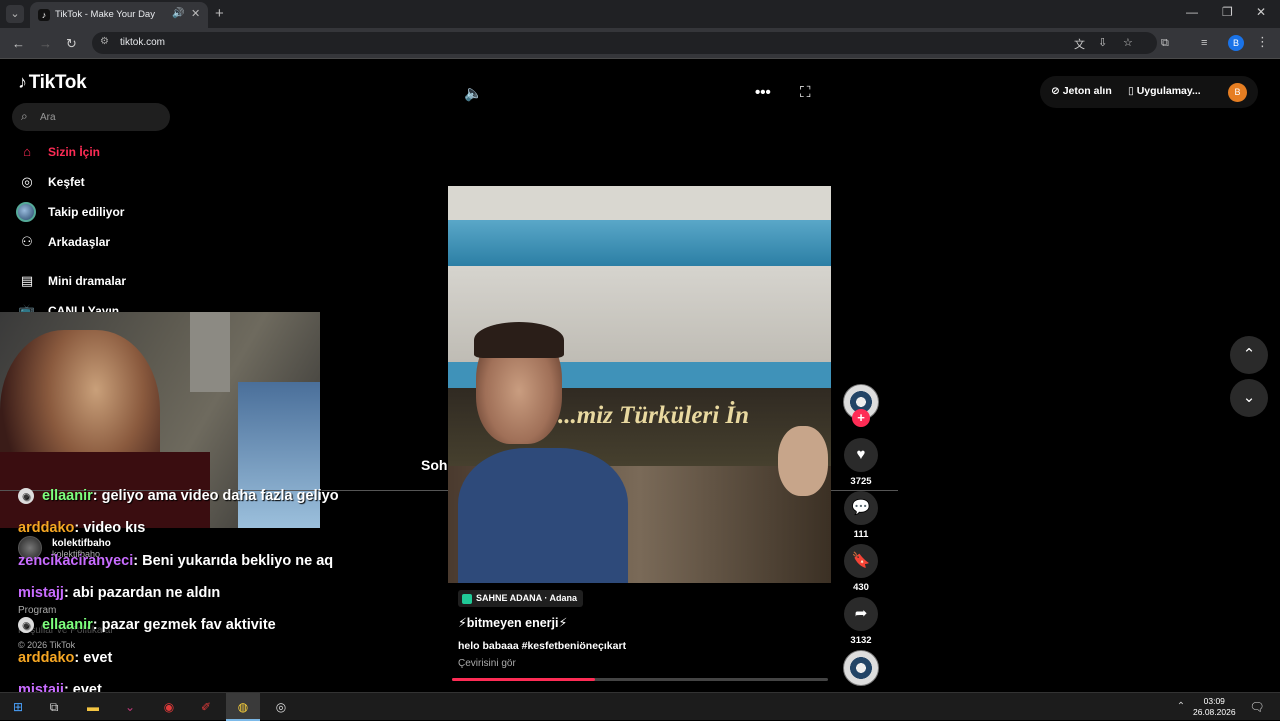 Image resolution: width=1280 pixels, height=721 pixels. I want to click on media-control-icon: ≡, so click(1204, 43).